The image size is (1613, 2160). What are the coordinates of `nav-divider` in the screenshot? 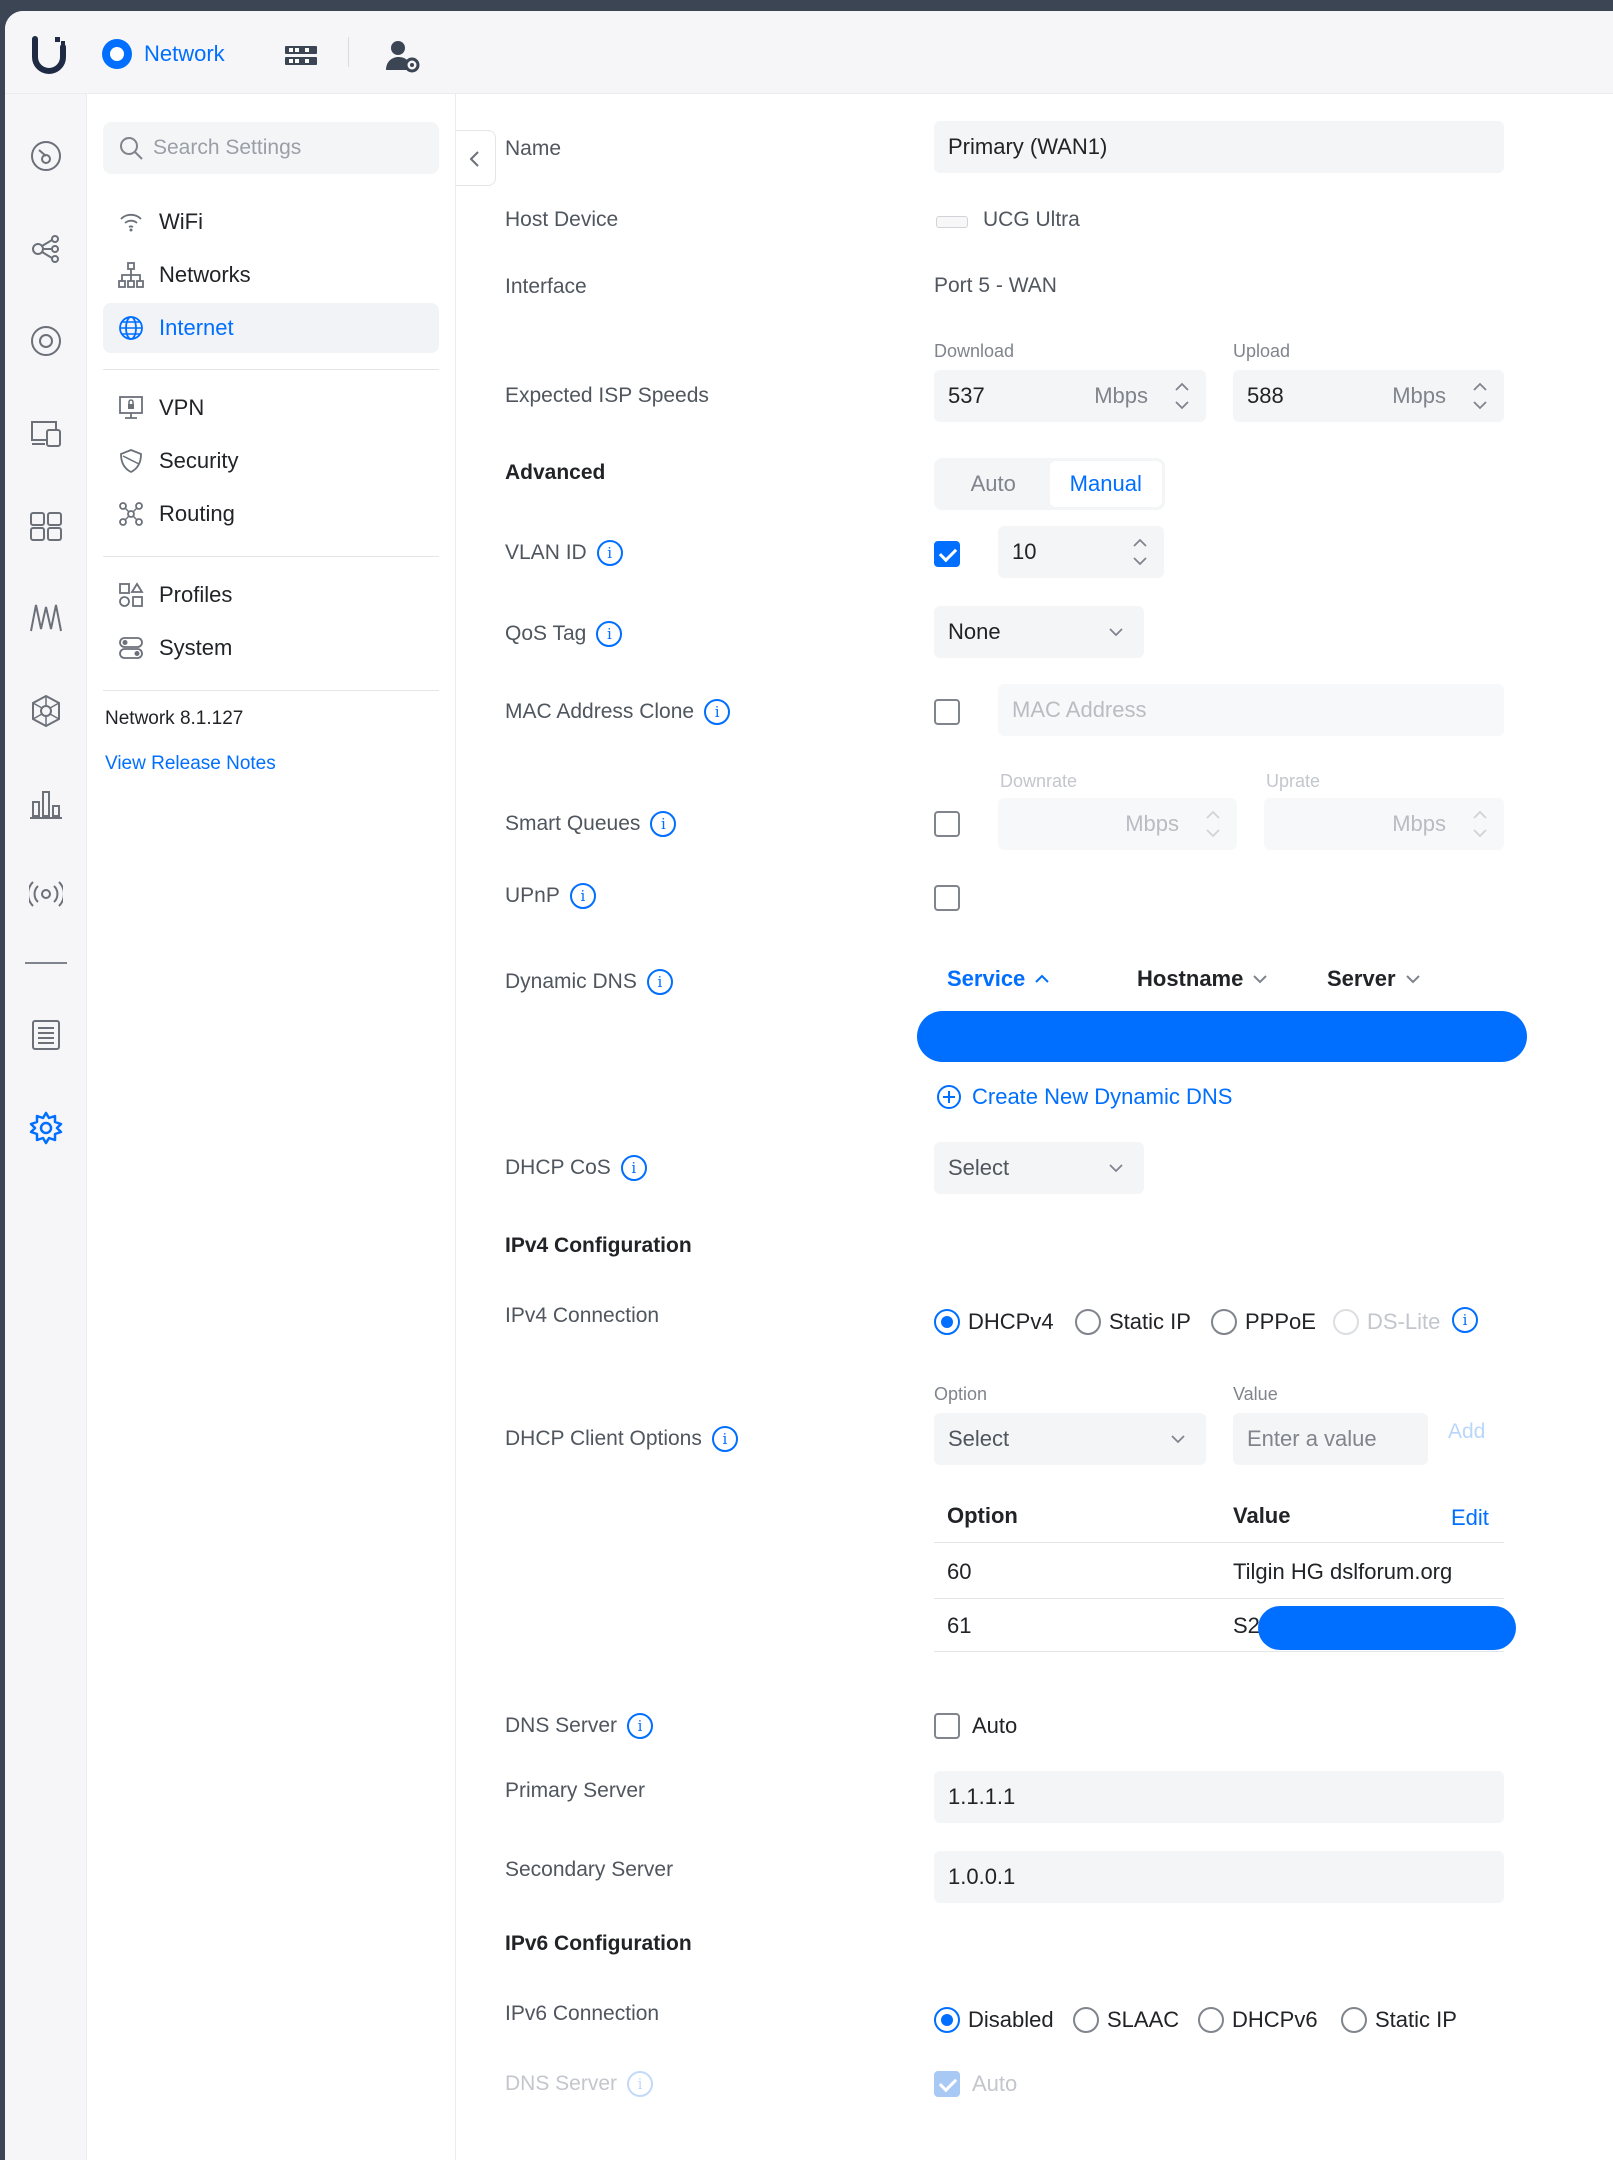 It's located at (271, 369).